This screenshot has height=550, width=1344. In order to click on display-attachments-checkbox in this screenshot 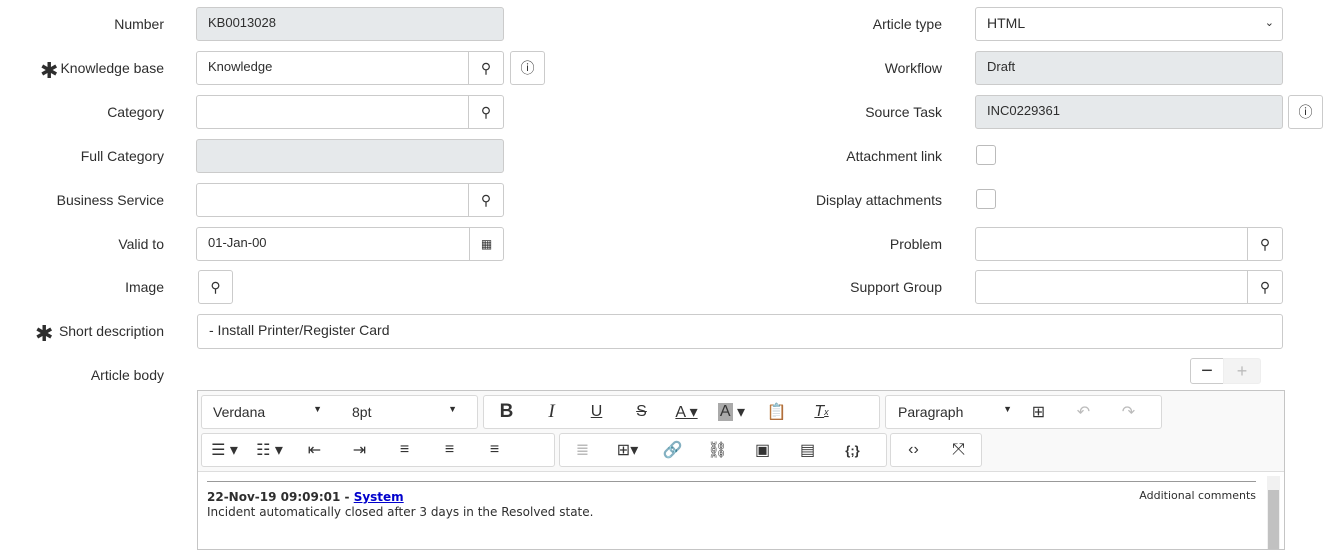, I will do `click(986, 199)`.